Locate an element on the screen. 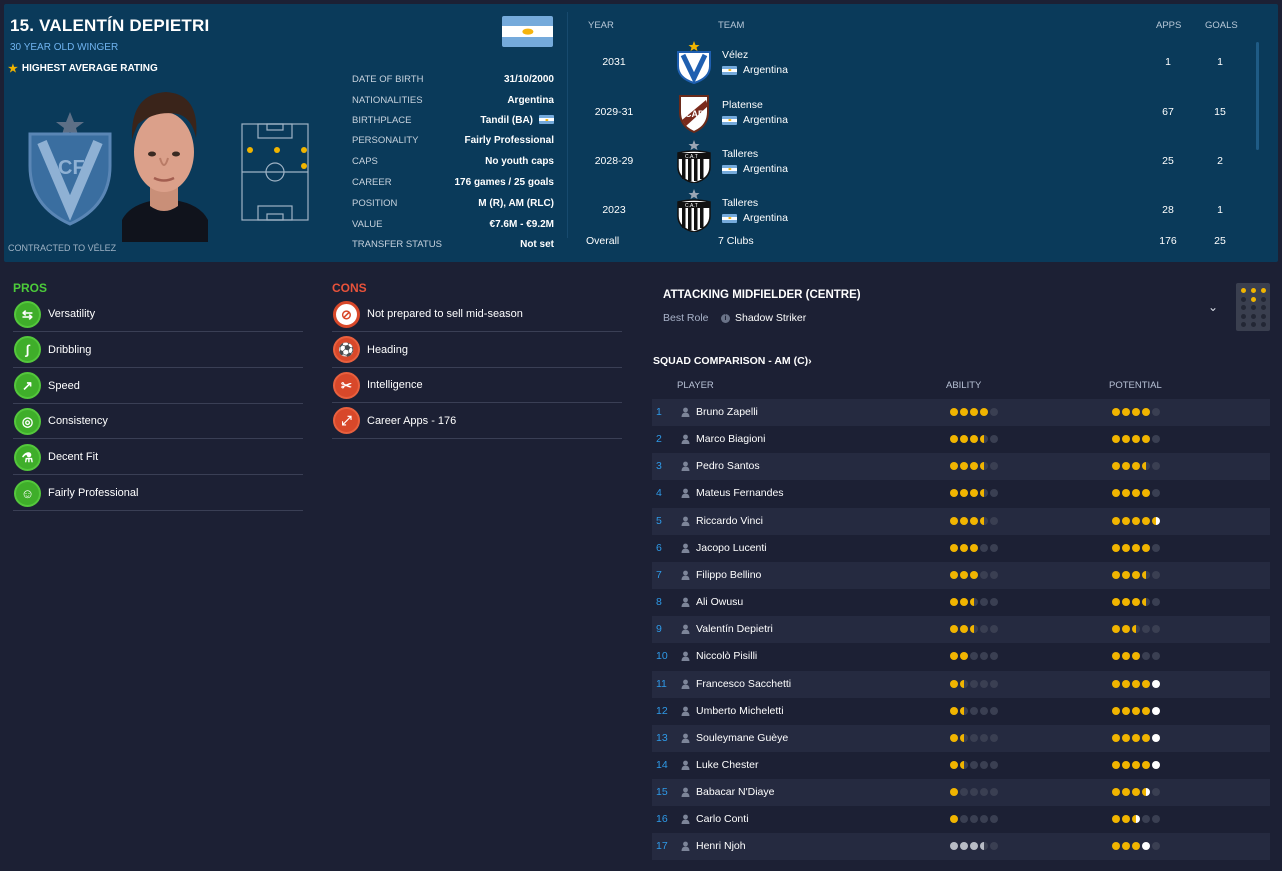  con-item: ⊘ Not prepared to sell mid-season is located at coordinates (477, 314).